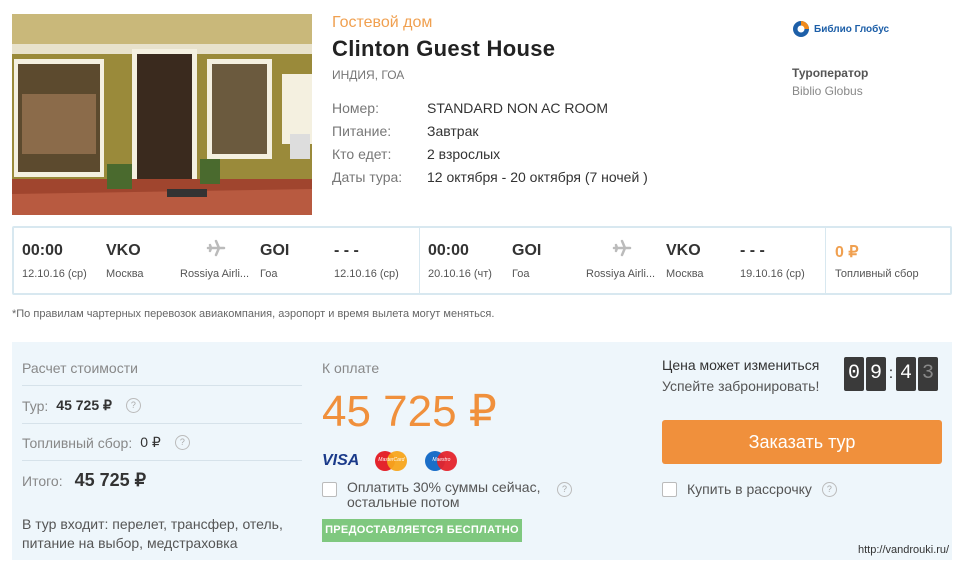 This screenshot has height=562, width=970. I want to click on free-badge: ПРЕДОСТАВЛЯЕТСЯ БЕСПЛАТНО, so click(422, 530).